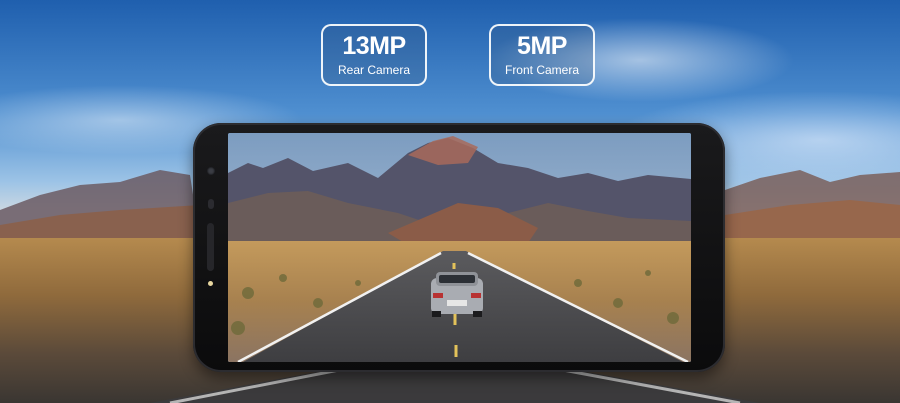 This screenshot has width=900, height=403. Describe the element at coordinates (542, 70) in the screenshot. I see `front-camera-label: Front Camera` at that location.